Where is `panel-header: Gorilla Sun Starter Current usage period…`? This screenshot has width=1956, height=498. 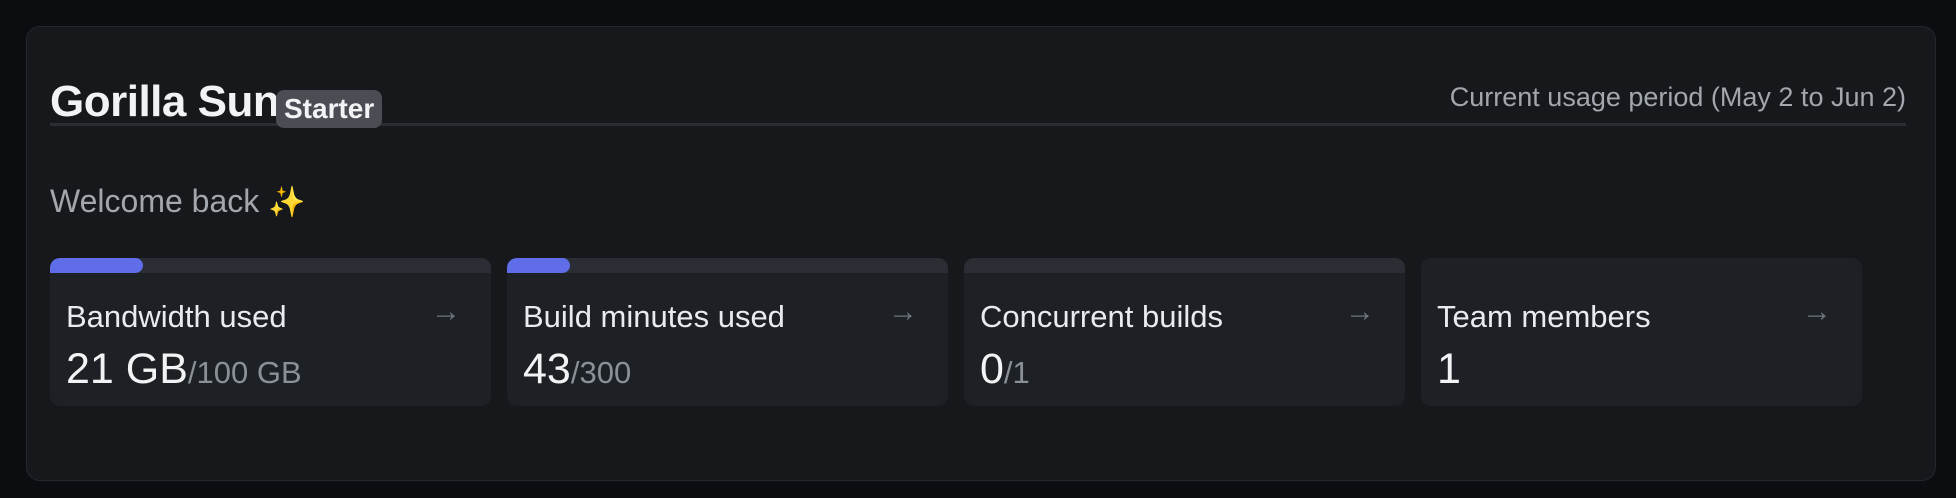
panel-header: Gorilla Sun Starter Current usage period… is located at coordinates (978, 92).